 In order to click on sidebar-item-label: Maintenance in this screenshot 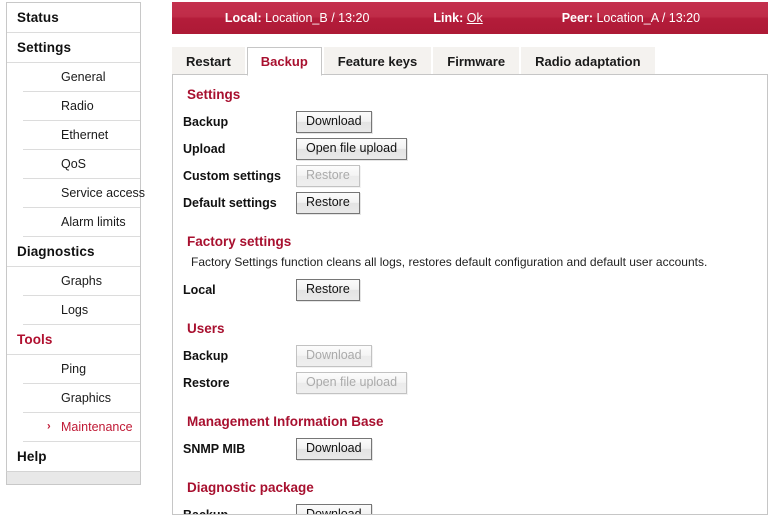, I will do `click(97, 427)`.